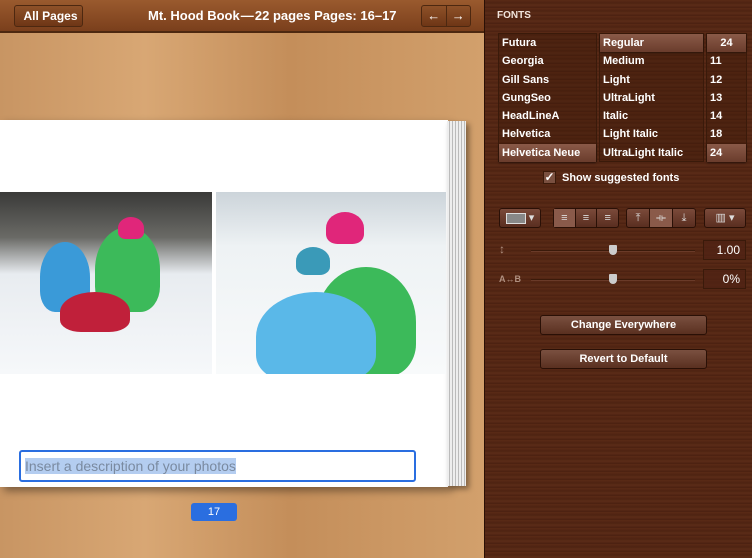  What do you see at coordinates (547, 43) in the screenshot?
I see `font-family-item: Futura` at bounding box center [547, 43].